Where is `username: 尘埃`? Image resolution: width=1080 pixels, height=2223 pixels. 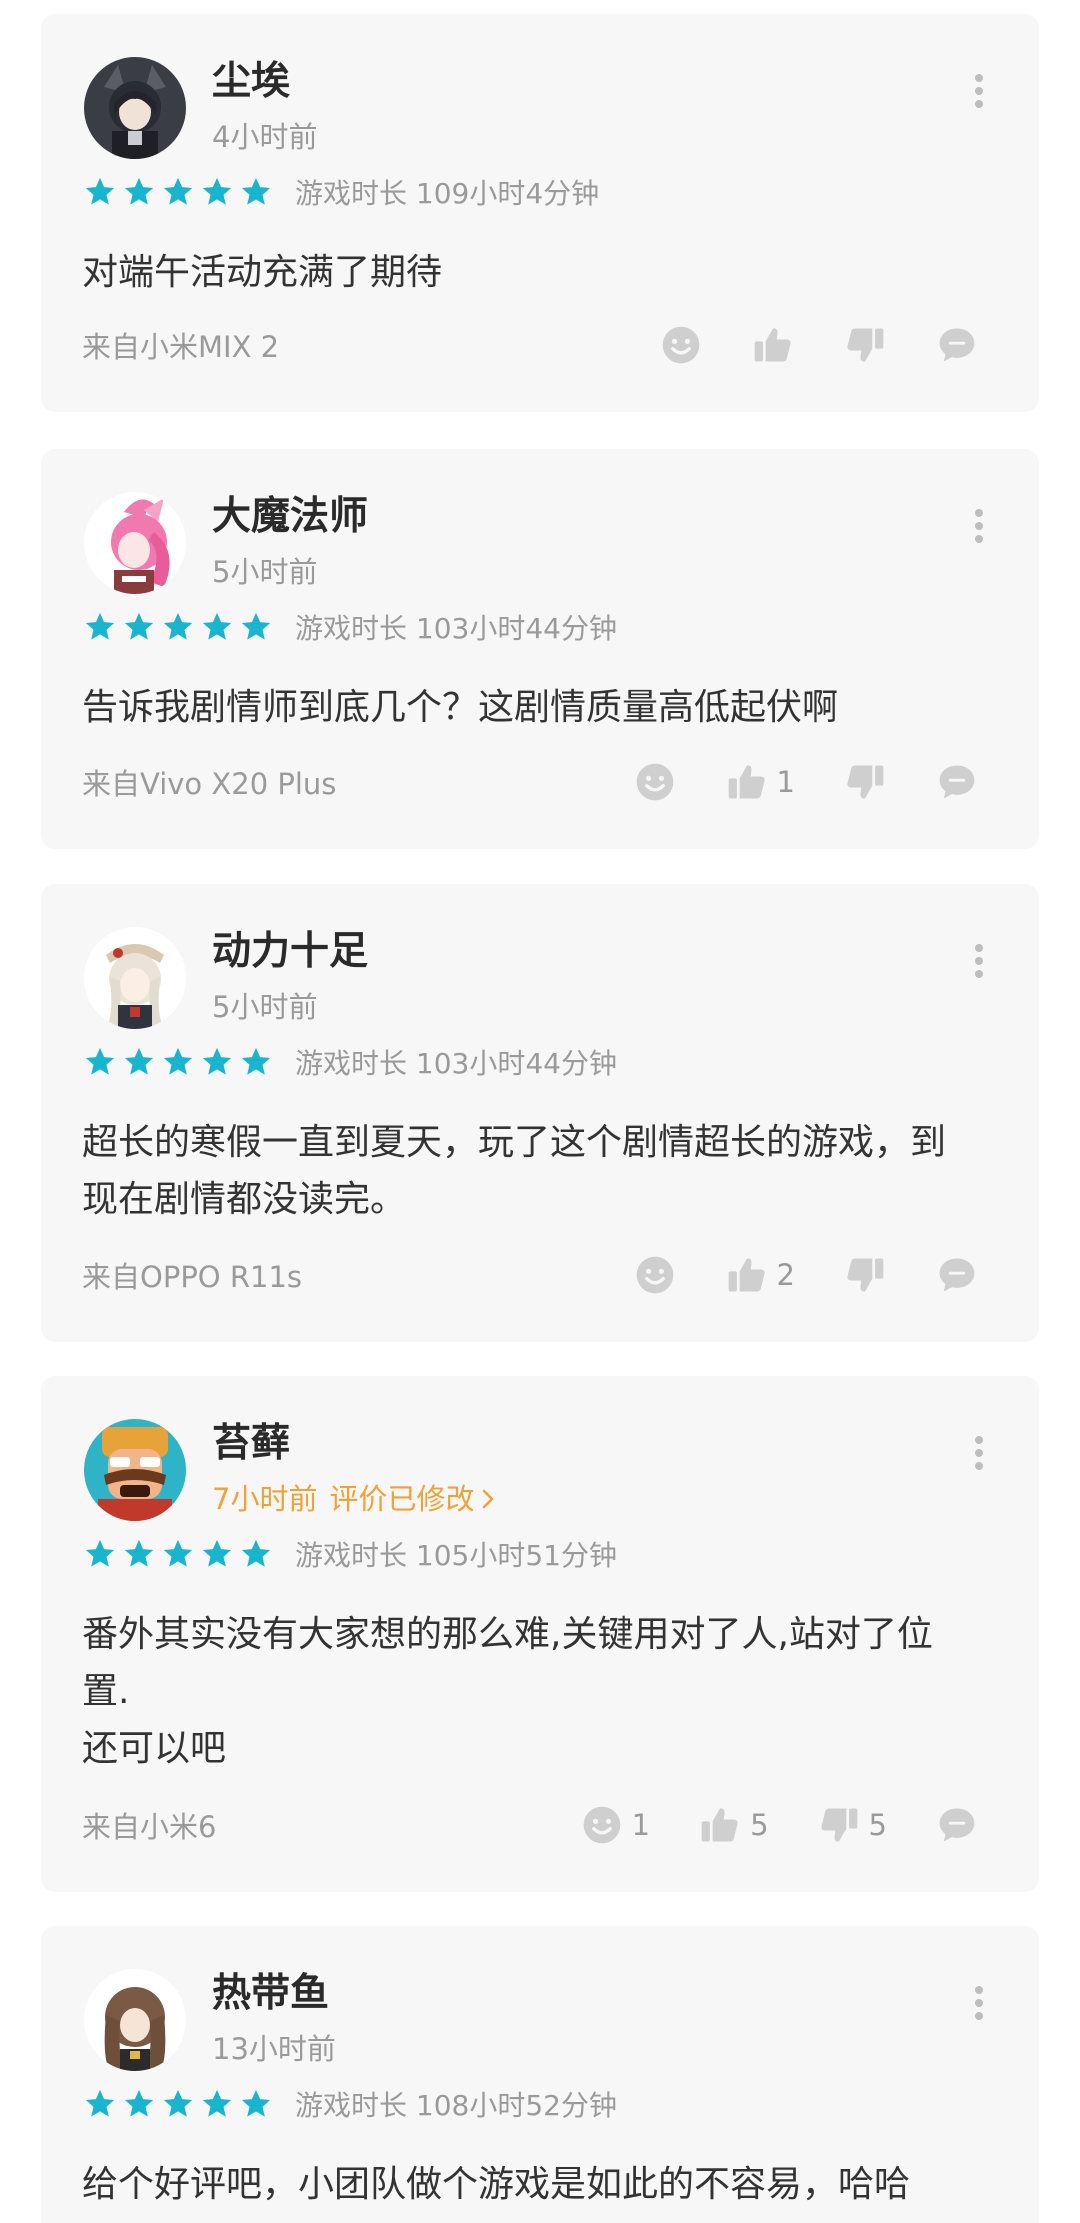
username: 尘埃 is located at coordinates (251, 82).